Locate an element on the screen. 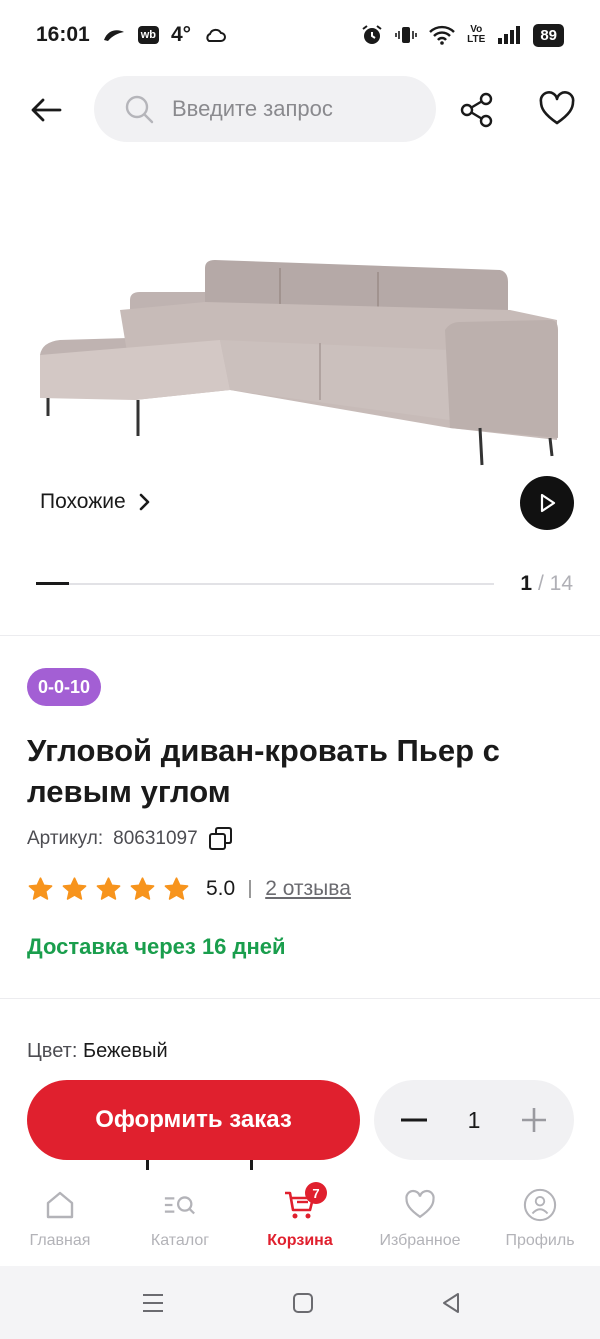 The width and height of the screenshot is (600, 1339). tab-favorites-label: Избранное is located at coordinates (420, 1240).